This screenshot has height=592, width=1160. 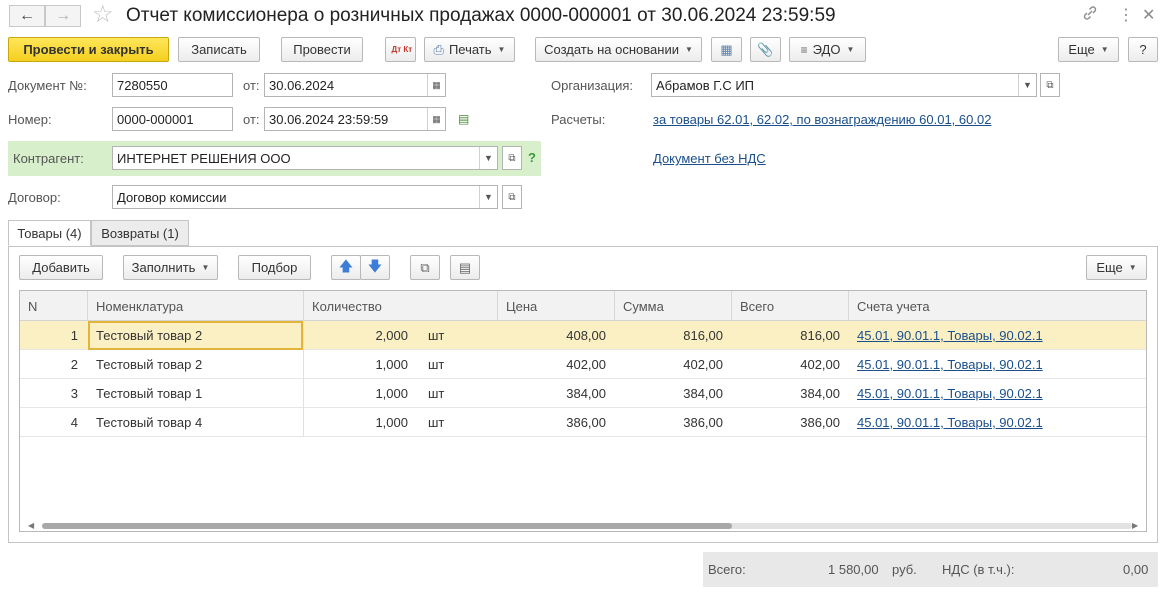 What do you see at coordinates (463, 119) in the screenshot?
I see `status-check-icon: ▤` at bounding box center [463, 119].